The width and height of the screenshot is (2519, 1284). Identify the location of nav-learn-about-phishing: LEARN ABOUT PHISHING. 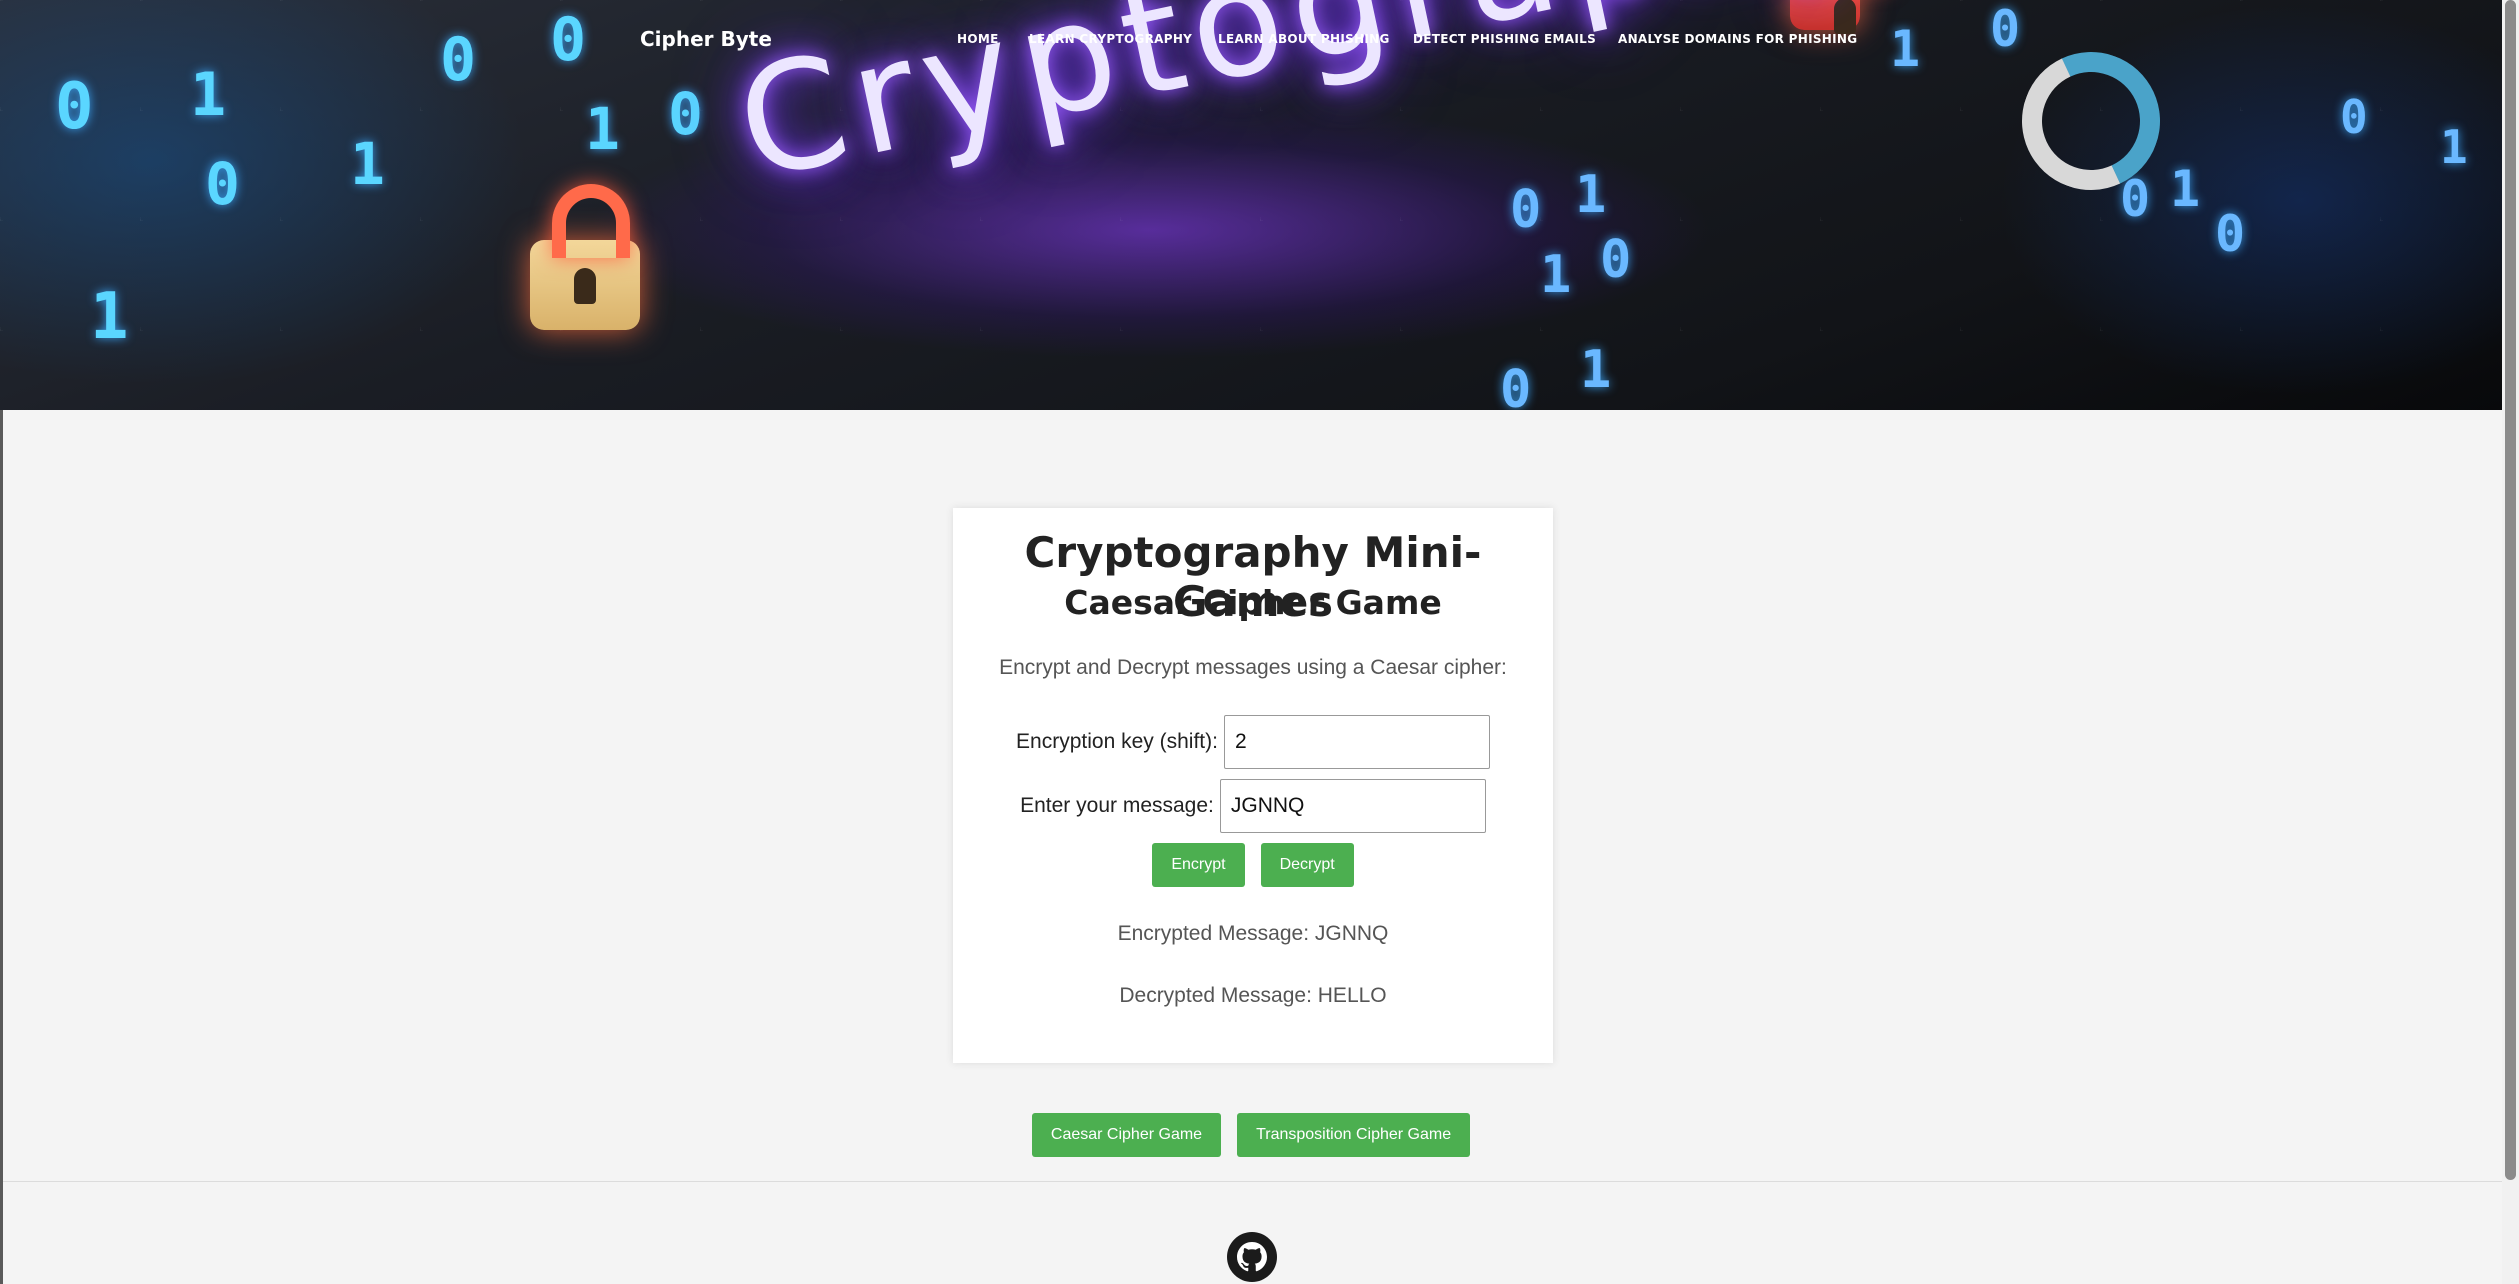
(1304, 39).